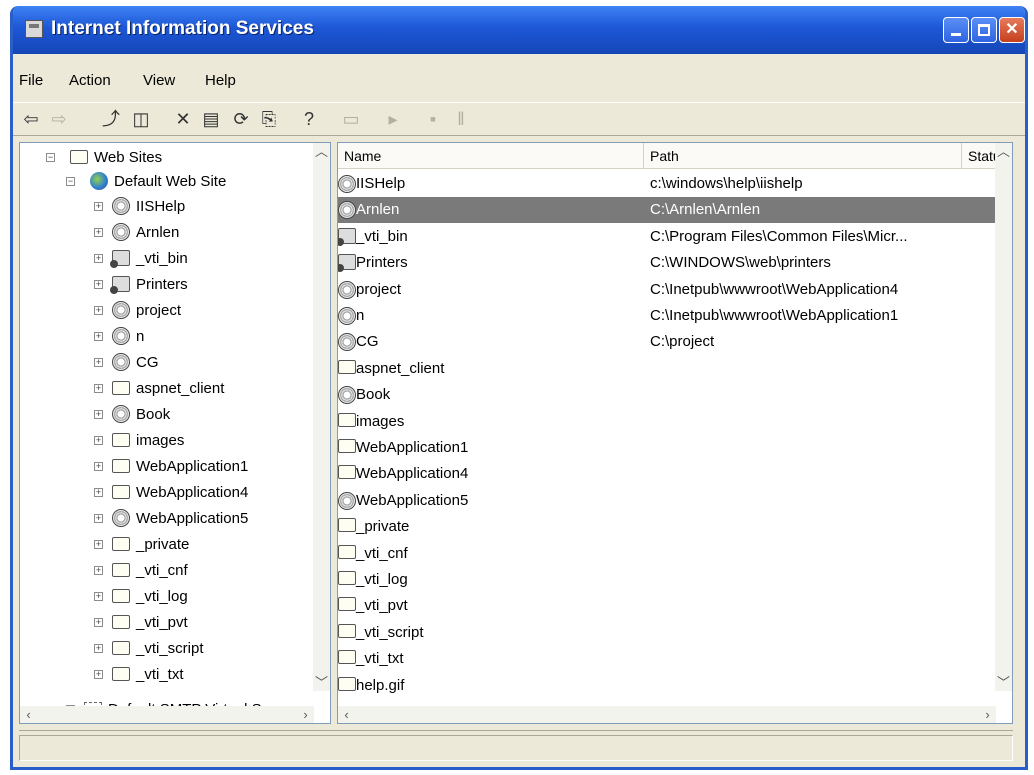  I want to click on help-icon: ?, so click(309, 119).